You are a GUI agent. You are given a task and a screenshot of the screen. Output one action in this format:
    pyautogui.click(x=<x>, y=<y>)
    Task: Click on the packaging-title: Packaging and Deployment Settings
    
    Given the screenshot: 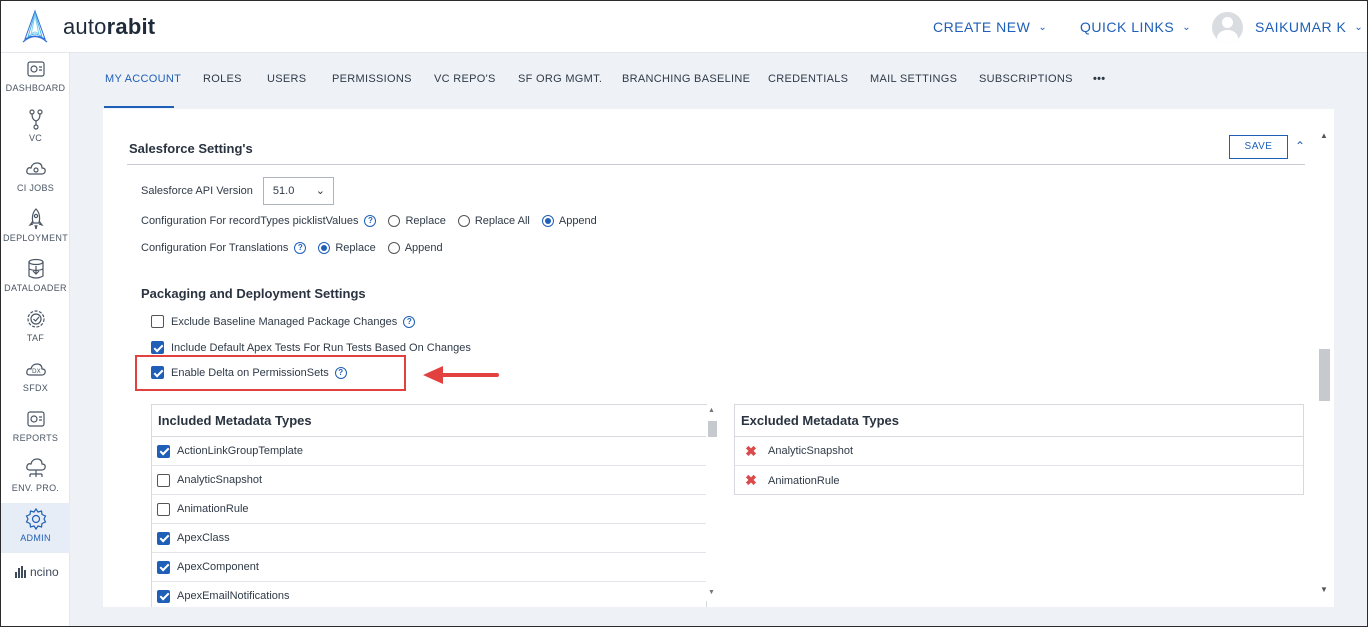 What is the action you would take?
    pyautogui.click(x=253, y=293)
    